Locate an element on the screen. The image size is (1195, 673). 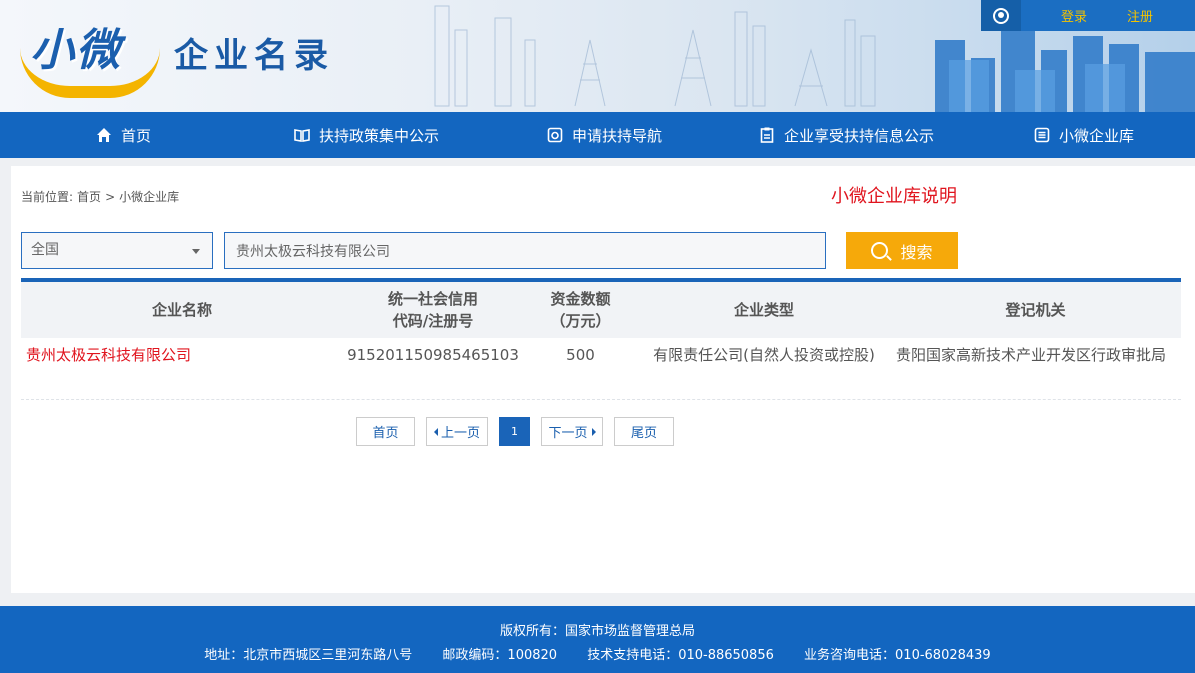
search-button: 搜索 is located at coordinates (902, 250).